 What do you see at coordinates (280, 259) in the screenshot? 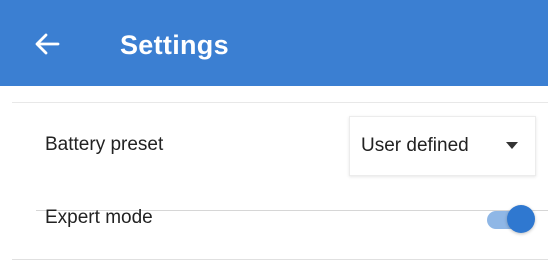
I see `bottom-divider` at bounding box center [280, 259].